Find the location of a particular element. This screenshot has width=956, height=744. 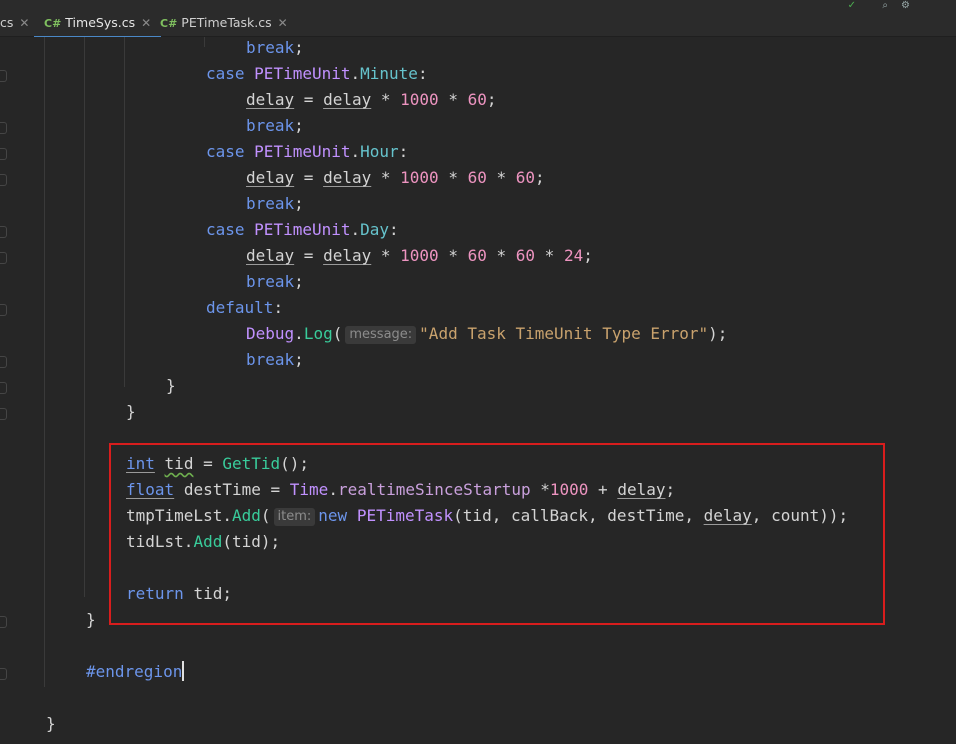

text-caret is located at coordinates (183, 671).